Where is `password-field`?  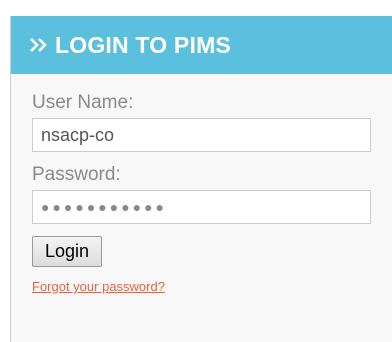
password-field is located at coordinates (201, 207).